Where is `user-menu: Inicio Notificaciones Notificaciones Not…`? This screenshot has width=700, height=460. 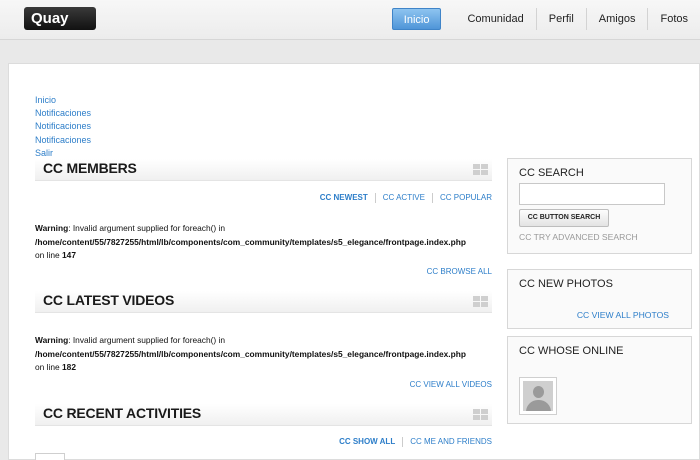
user-menu: Inicio Notificaciones Notificaciones Not… is located at coordinates (63, 127).